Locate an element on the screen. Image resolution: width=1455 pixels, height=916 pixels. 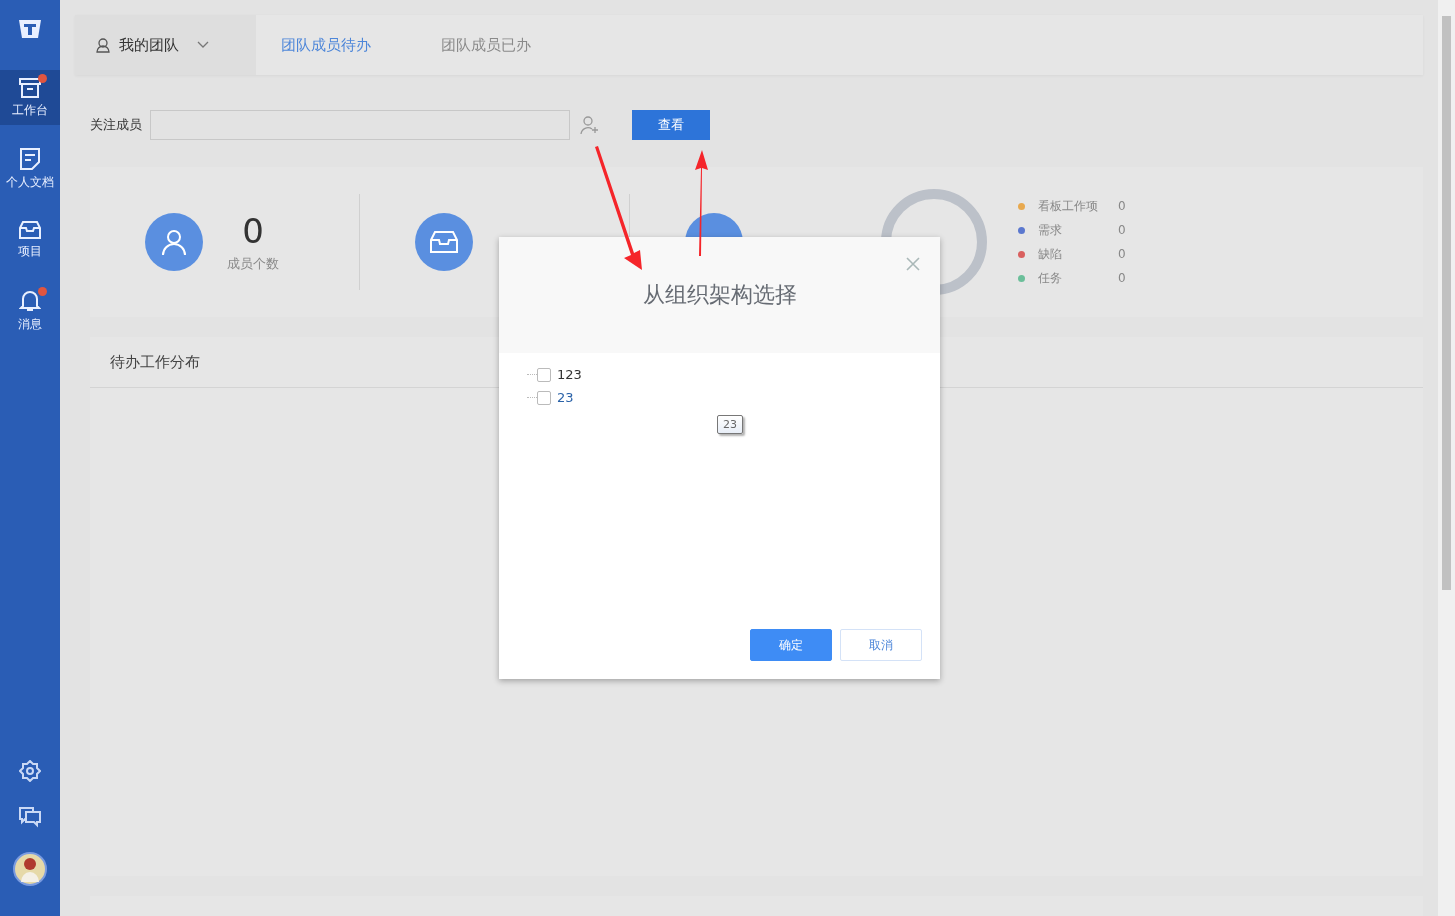
legend-label: 任务 is located at coordinates (1050, 278).